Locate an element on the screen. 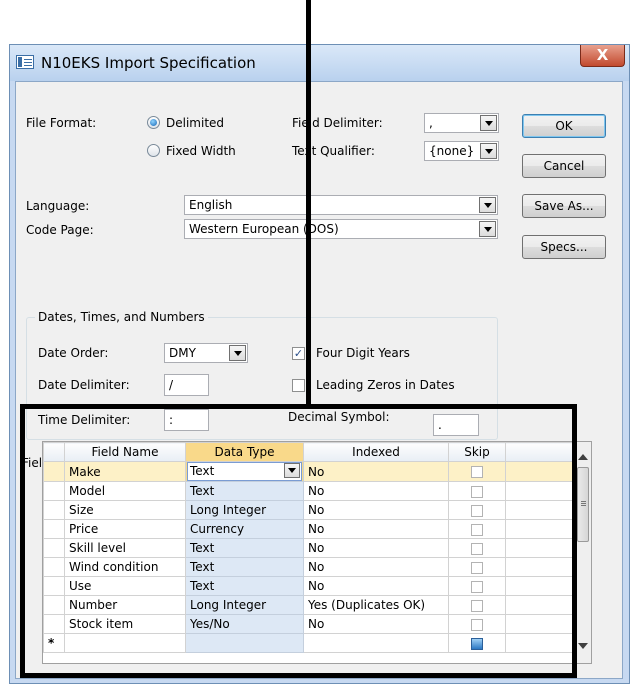 Image resolution: width=630 pixels, height=684 pixels. scroll-down-icon is located at coordinates (583, 646).